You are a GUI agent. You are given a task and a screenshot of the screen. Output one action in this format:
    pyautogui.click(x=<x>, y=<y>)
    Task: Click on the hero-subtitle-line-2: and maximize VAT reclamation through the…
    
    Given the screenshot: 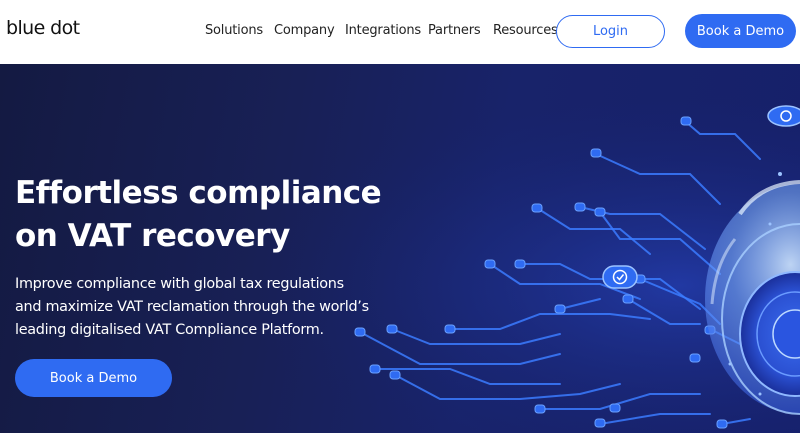 What is the action you would take?
    pyautogui.click(x=192, y=307)
    